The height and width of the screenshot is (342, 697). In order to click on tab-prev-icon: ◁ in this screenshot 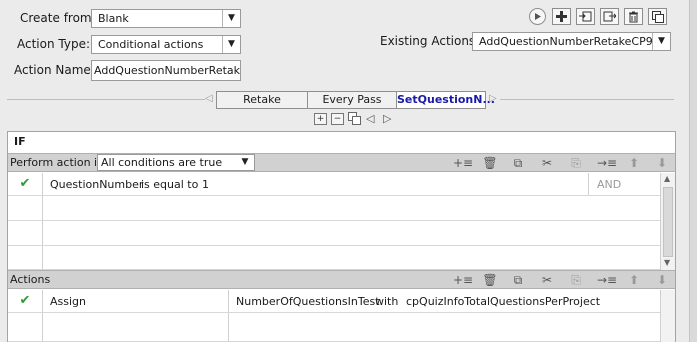, I will do `click(370, 118)`.